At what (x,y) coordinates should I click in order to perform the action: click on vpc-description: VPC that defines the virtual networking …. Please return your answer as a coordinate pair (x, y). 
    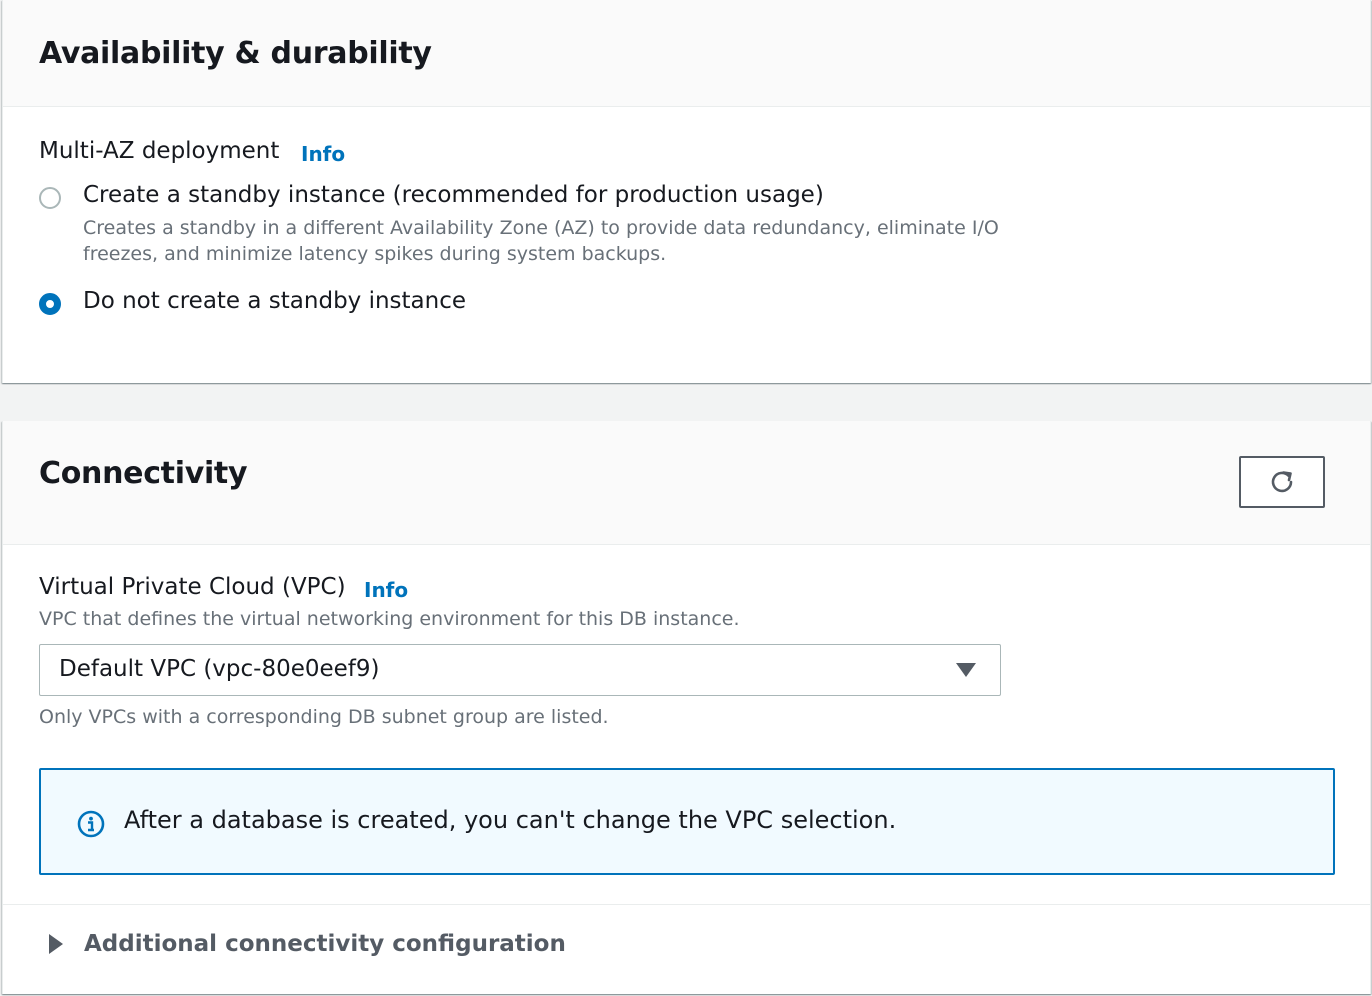
    Looking at the image, I should click on (389, 619).